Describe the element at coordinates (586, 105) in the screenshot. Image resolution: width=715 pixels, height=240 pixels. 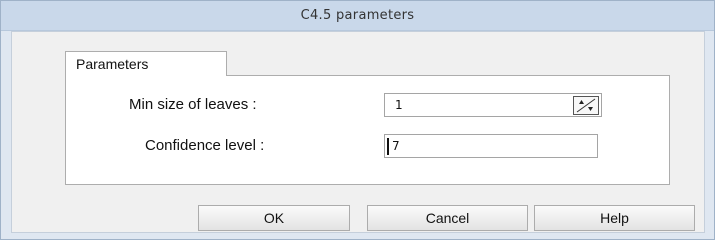
I see `spin-up-down-icon` at that location.